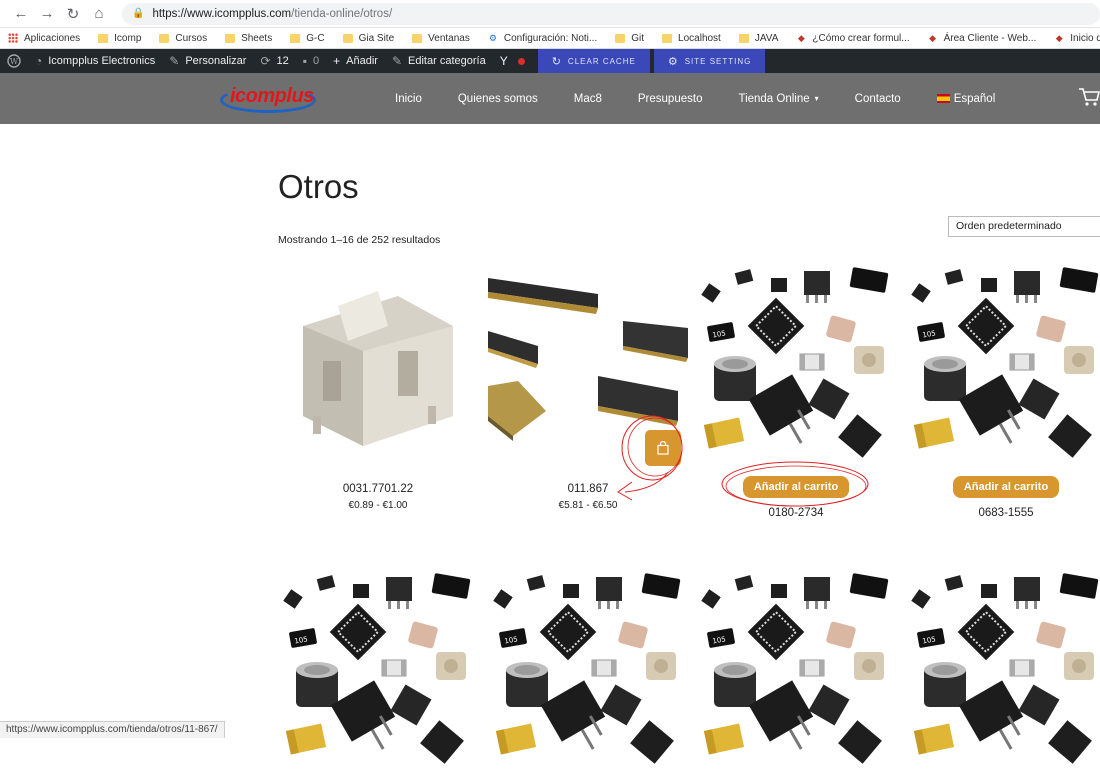  Describe the element at coordinates (878, 99) in the screenshot. I see `nav-contacto: Contacto` at that location.